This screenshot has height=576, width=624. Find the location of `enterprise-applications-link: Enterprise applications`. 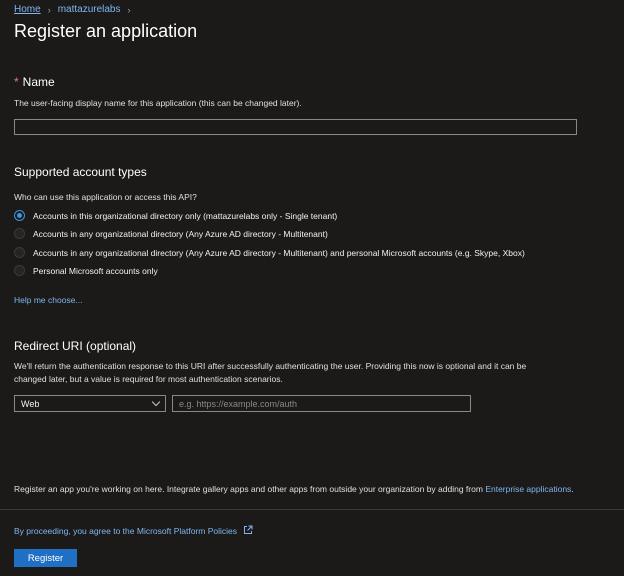

enterprise-applications-link: Enterprise applications is located at coordinates (528, 489).